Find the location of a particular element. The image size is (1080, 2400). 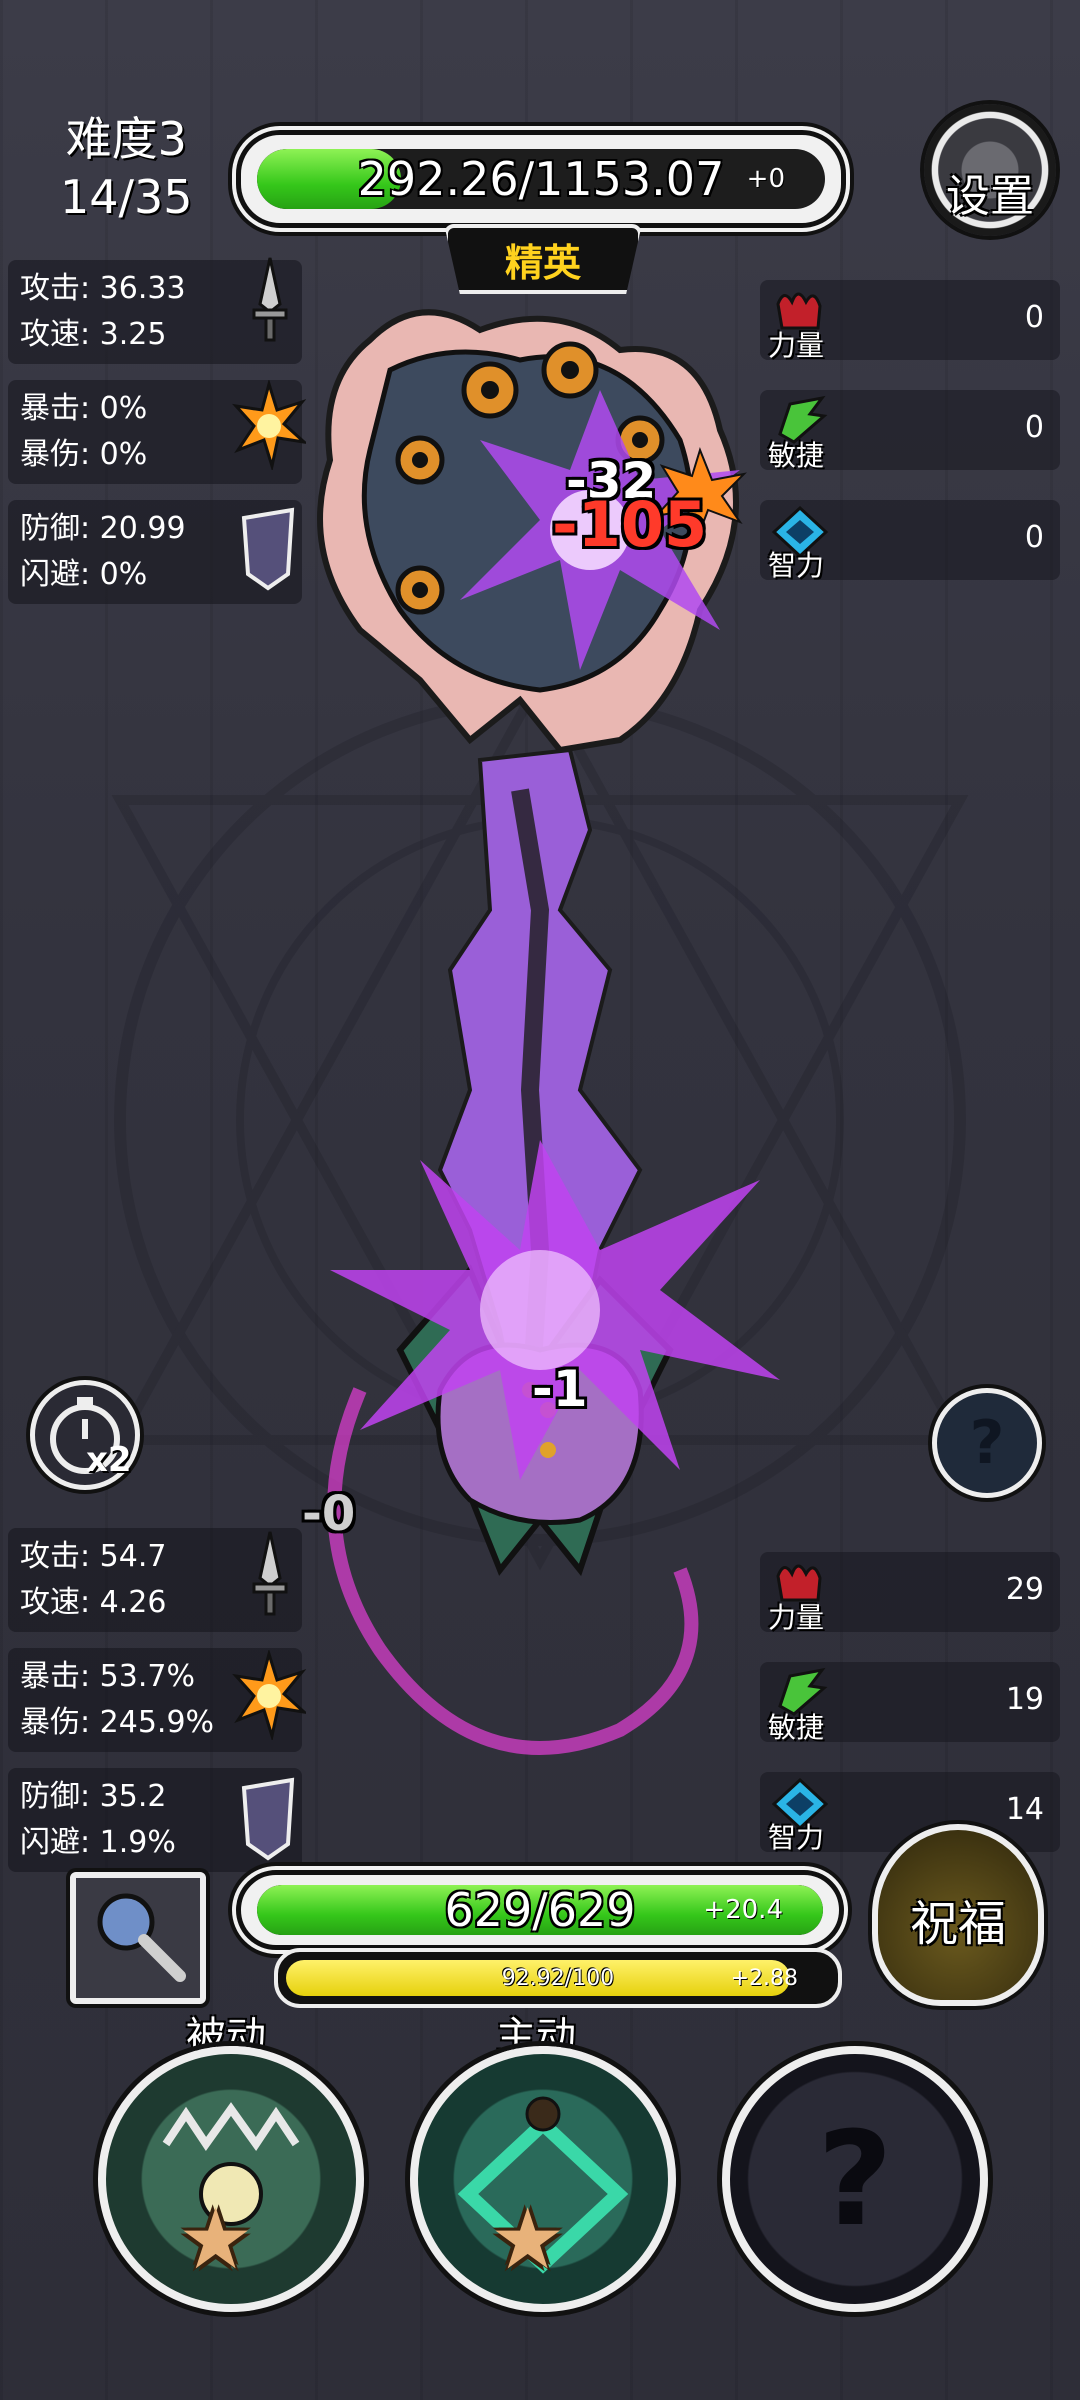

shield-icon is located at coordinates (268, 1819).